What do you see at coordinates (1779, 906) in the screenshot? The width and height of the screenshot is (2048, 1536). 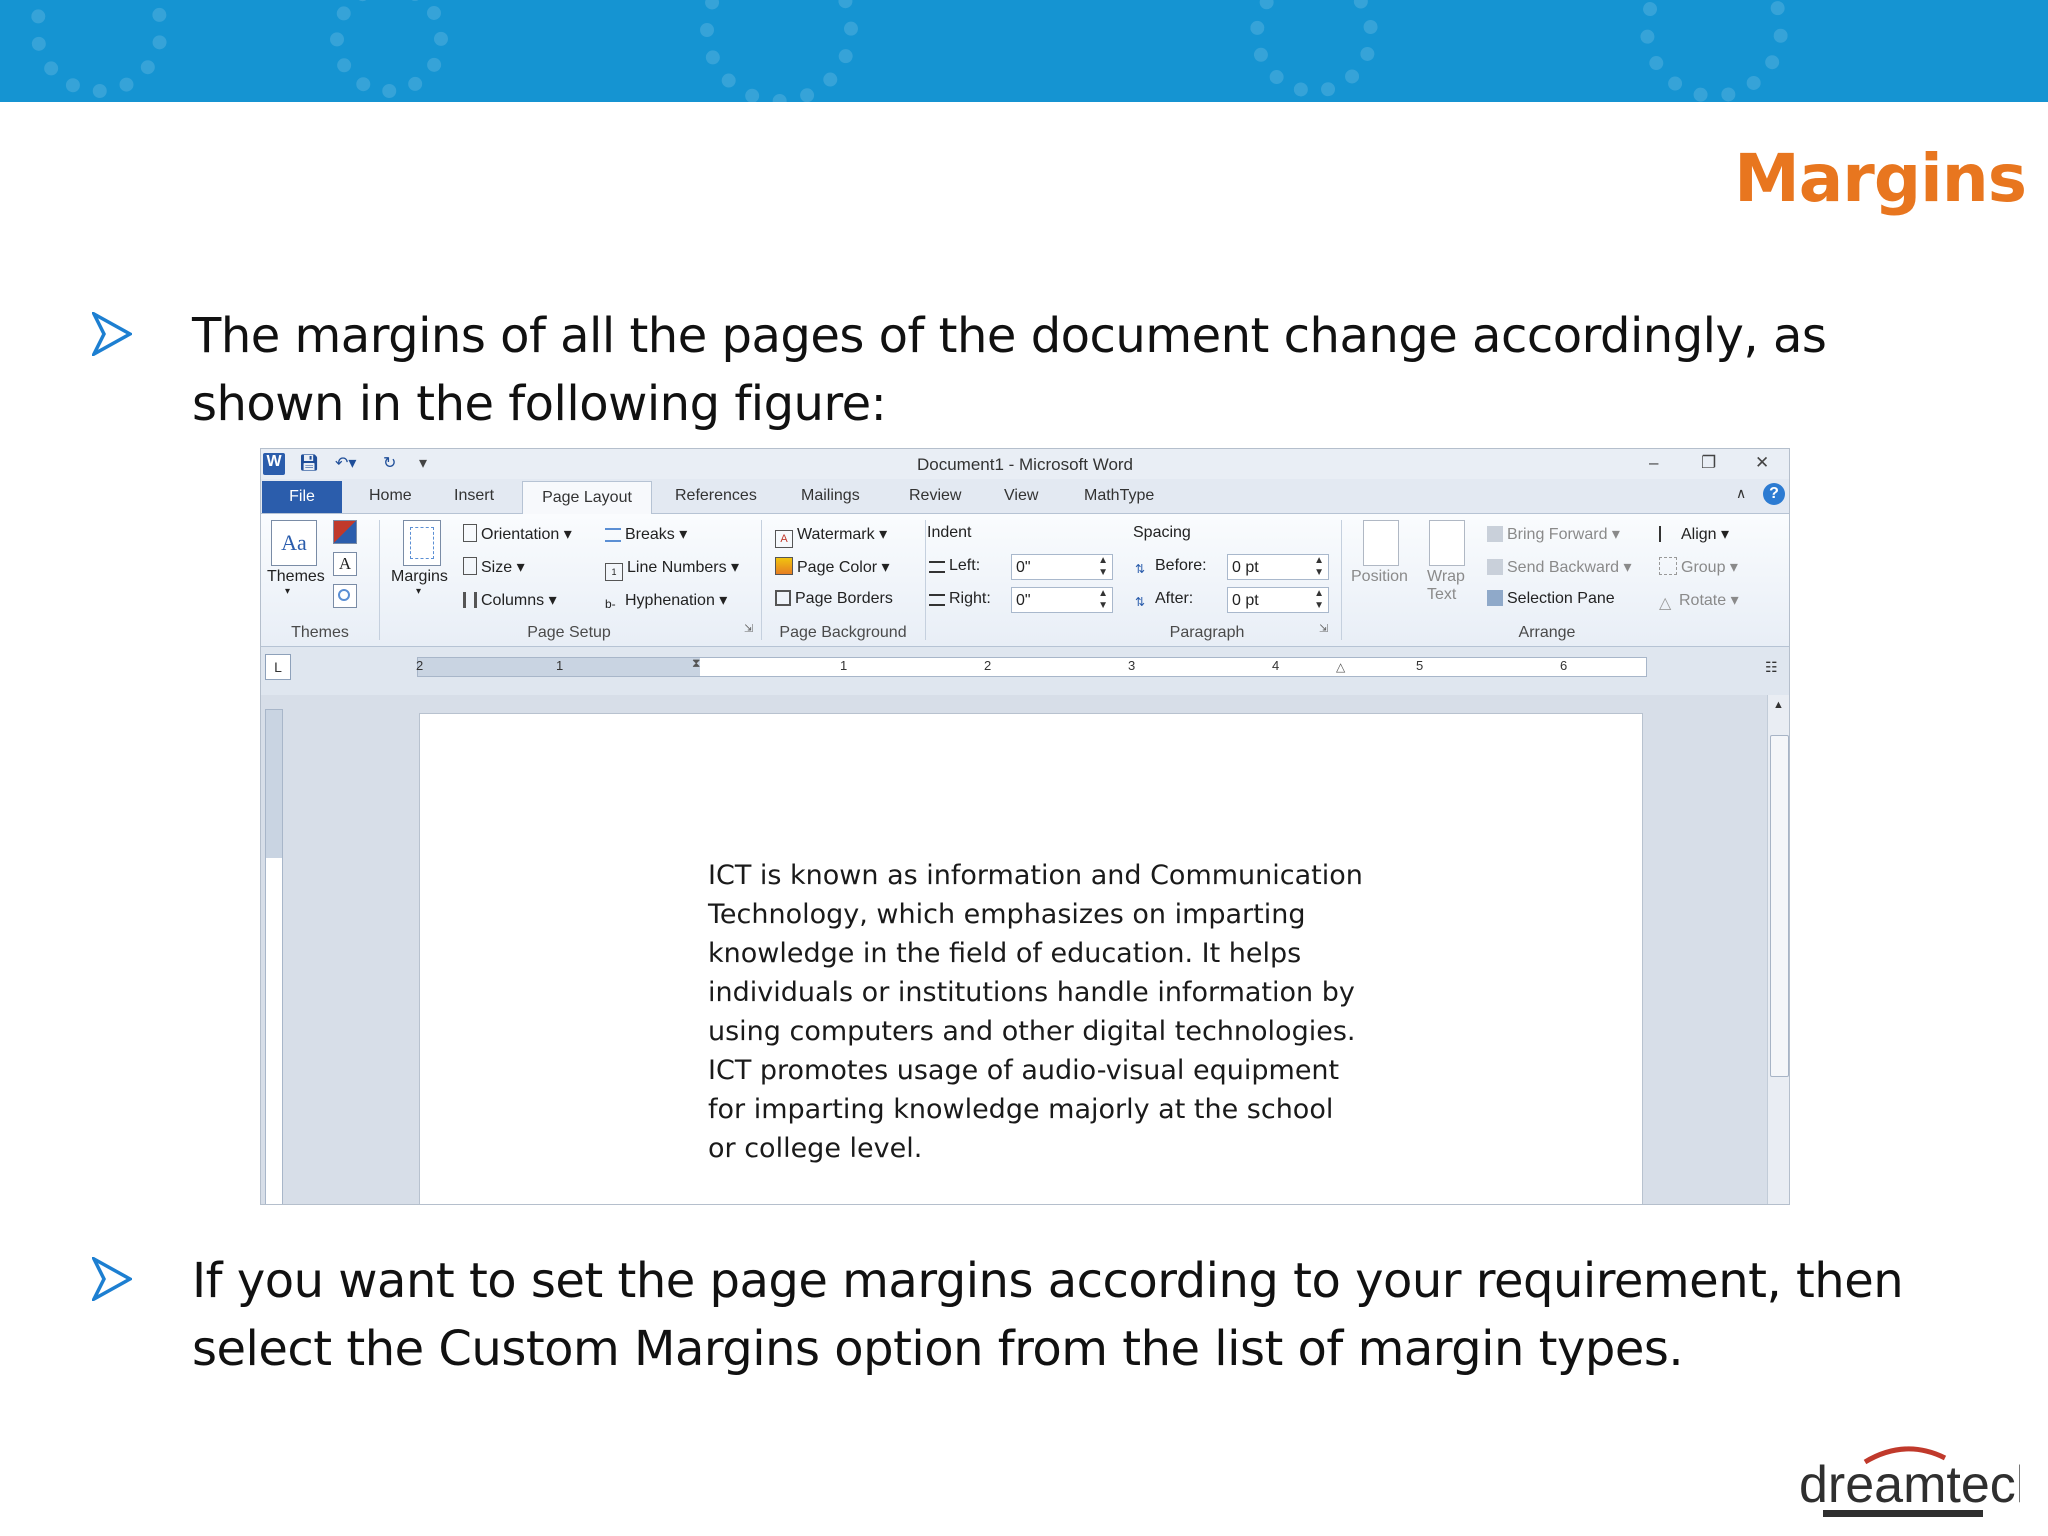 I see `scrollbar-thumb` at bounding box center [1779, 906].